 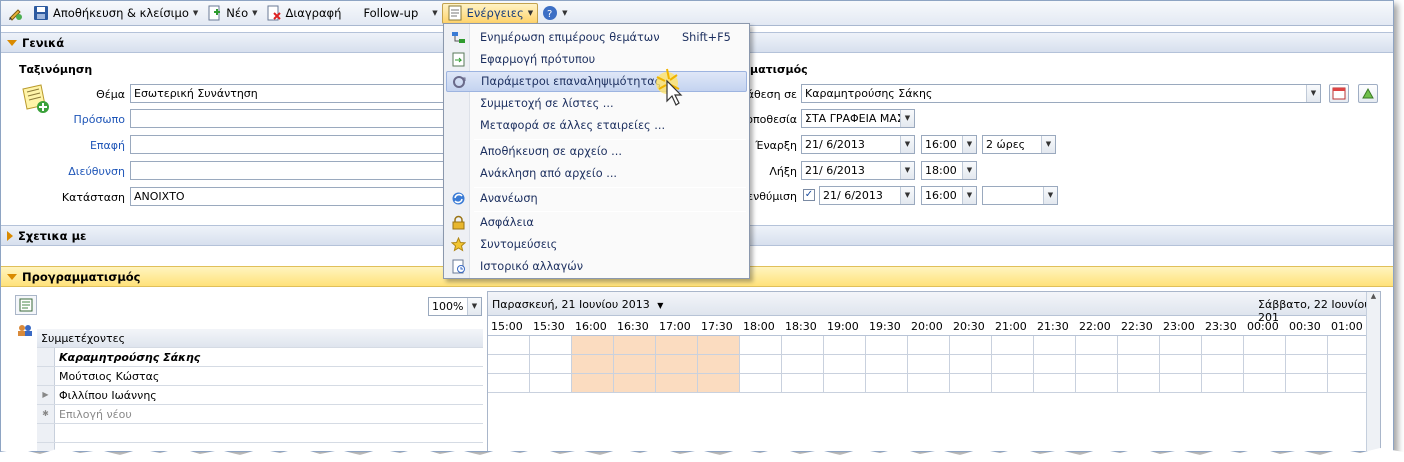 I want to click on open-contact-button, so click(x=1368, y=93).